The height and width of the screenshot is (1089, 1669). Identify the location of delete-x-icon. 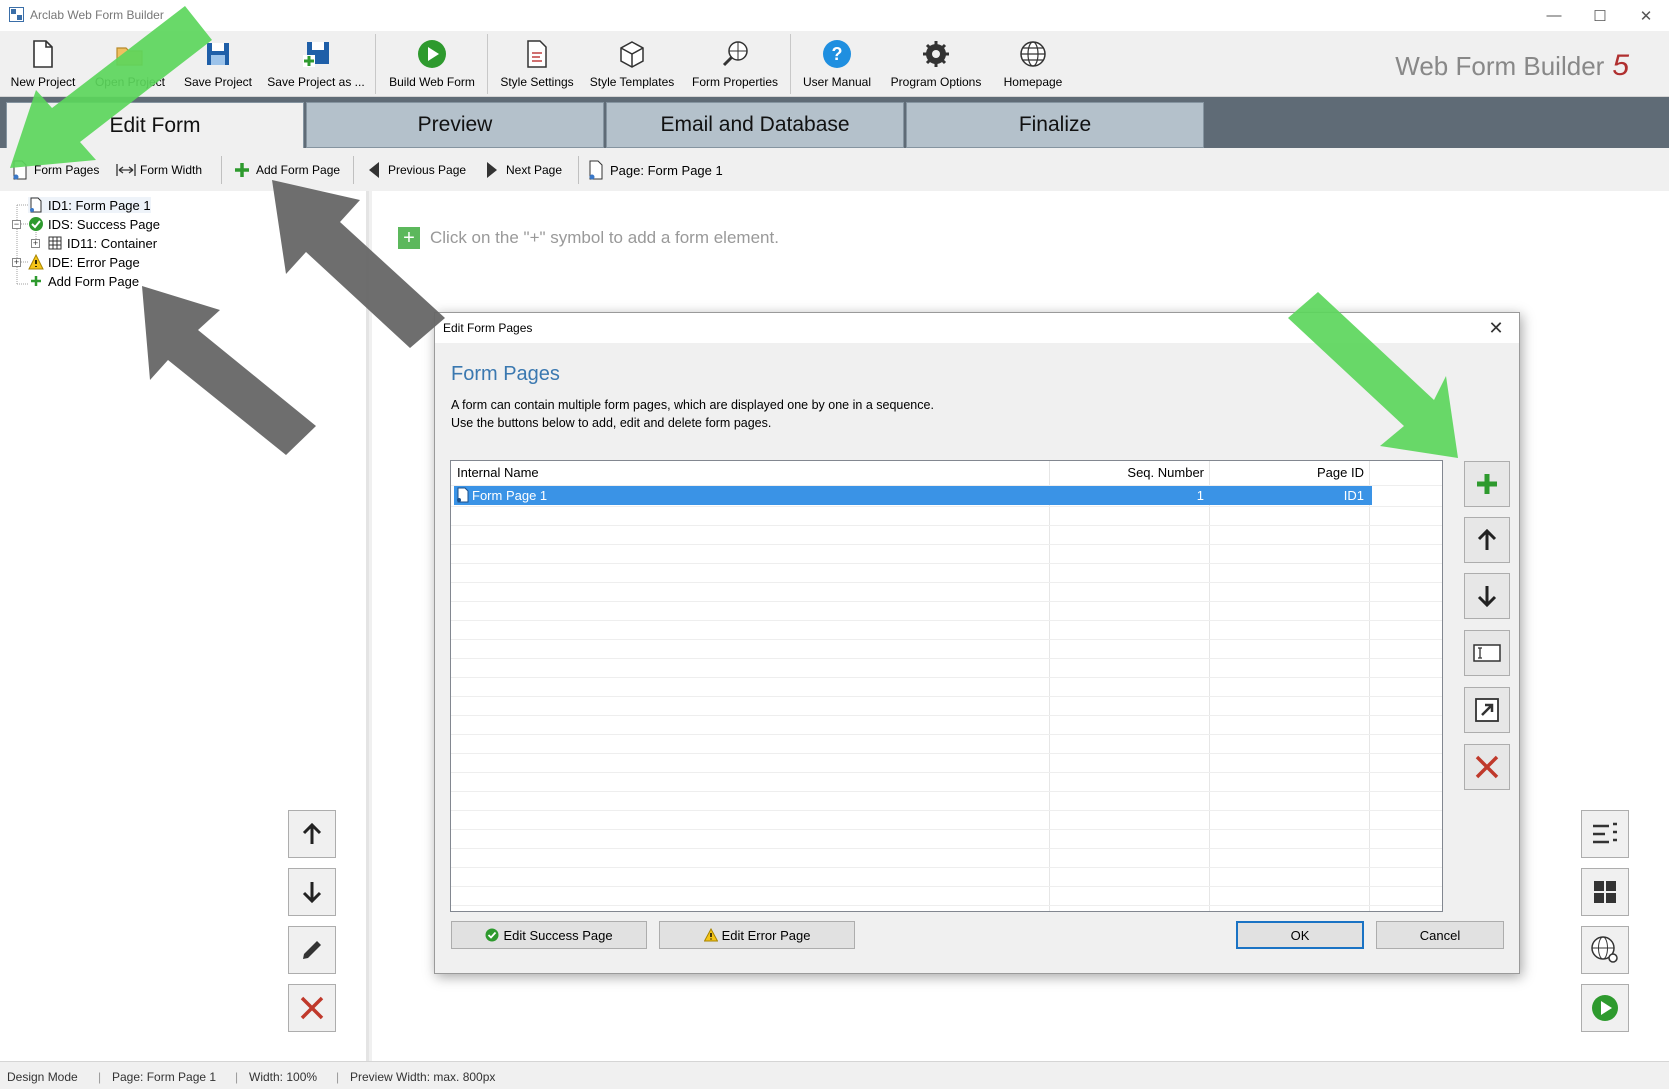
(1487, 767).